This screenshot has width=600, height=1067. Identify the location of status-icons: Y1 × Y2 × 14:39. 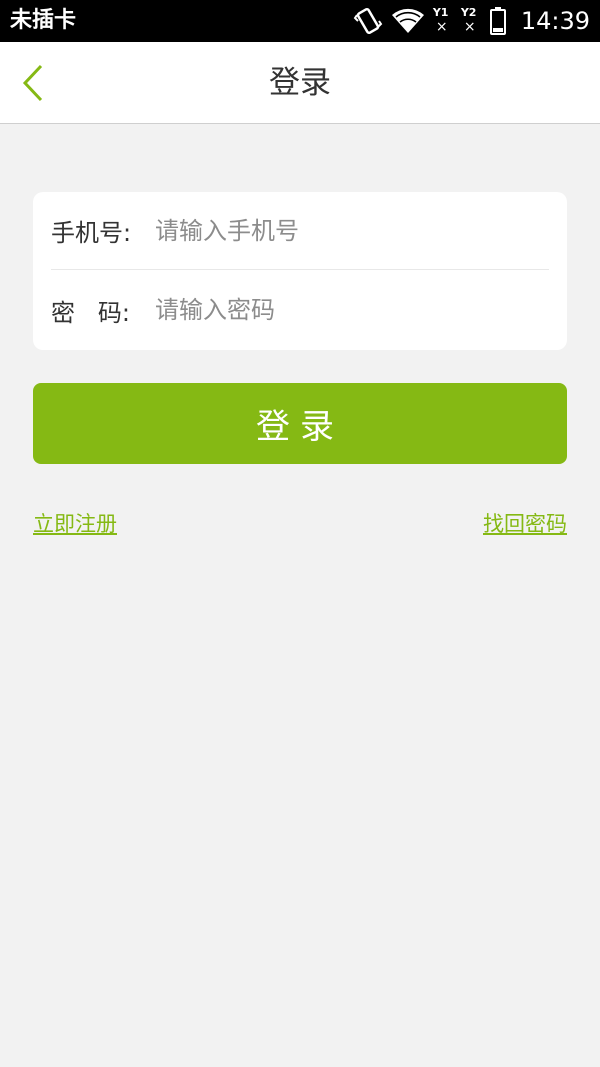
(471, 21).